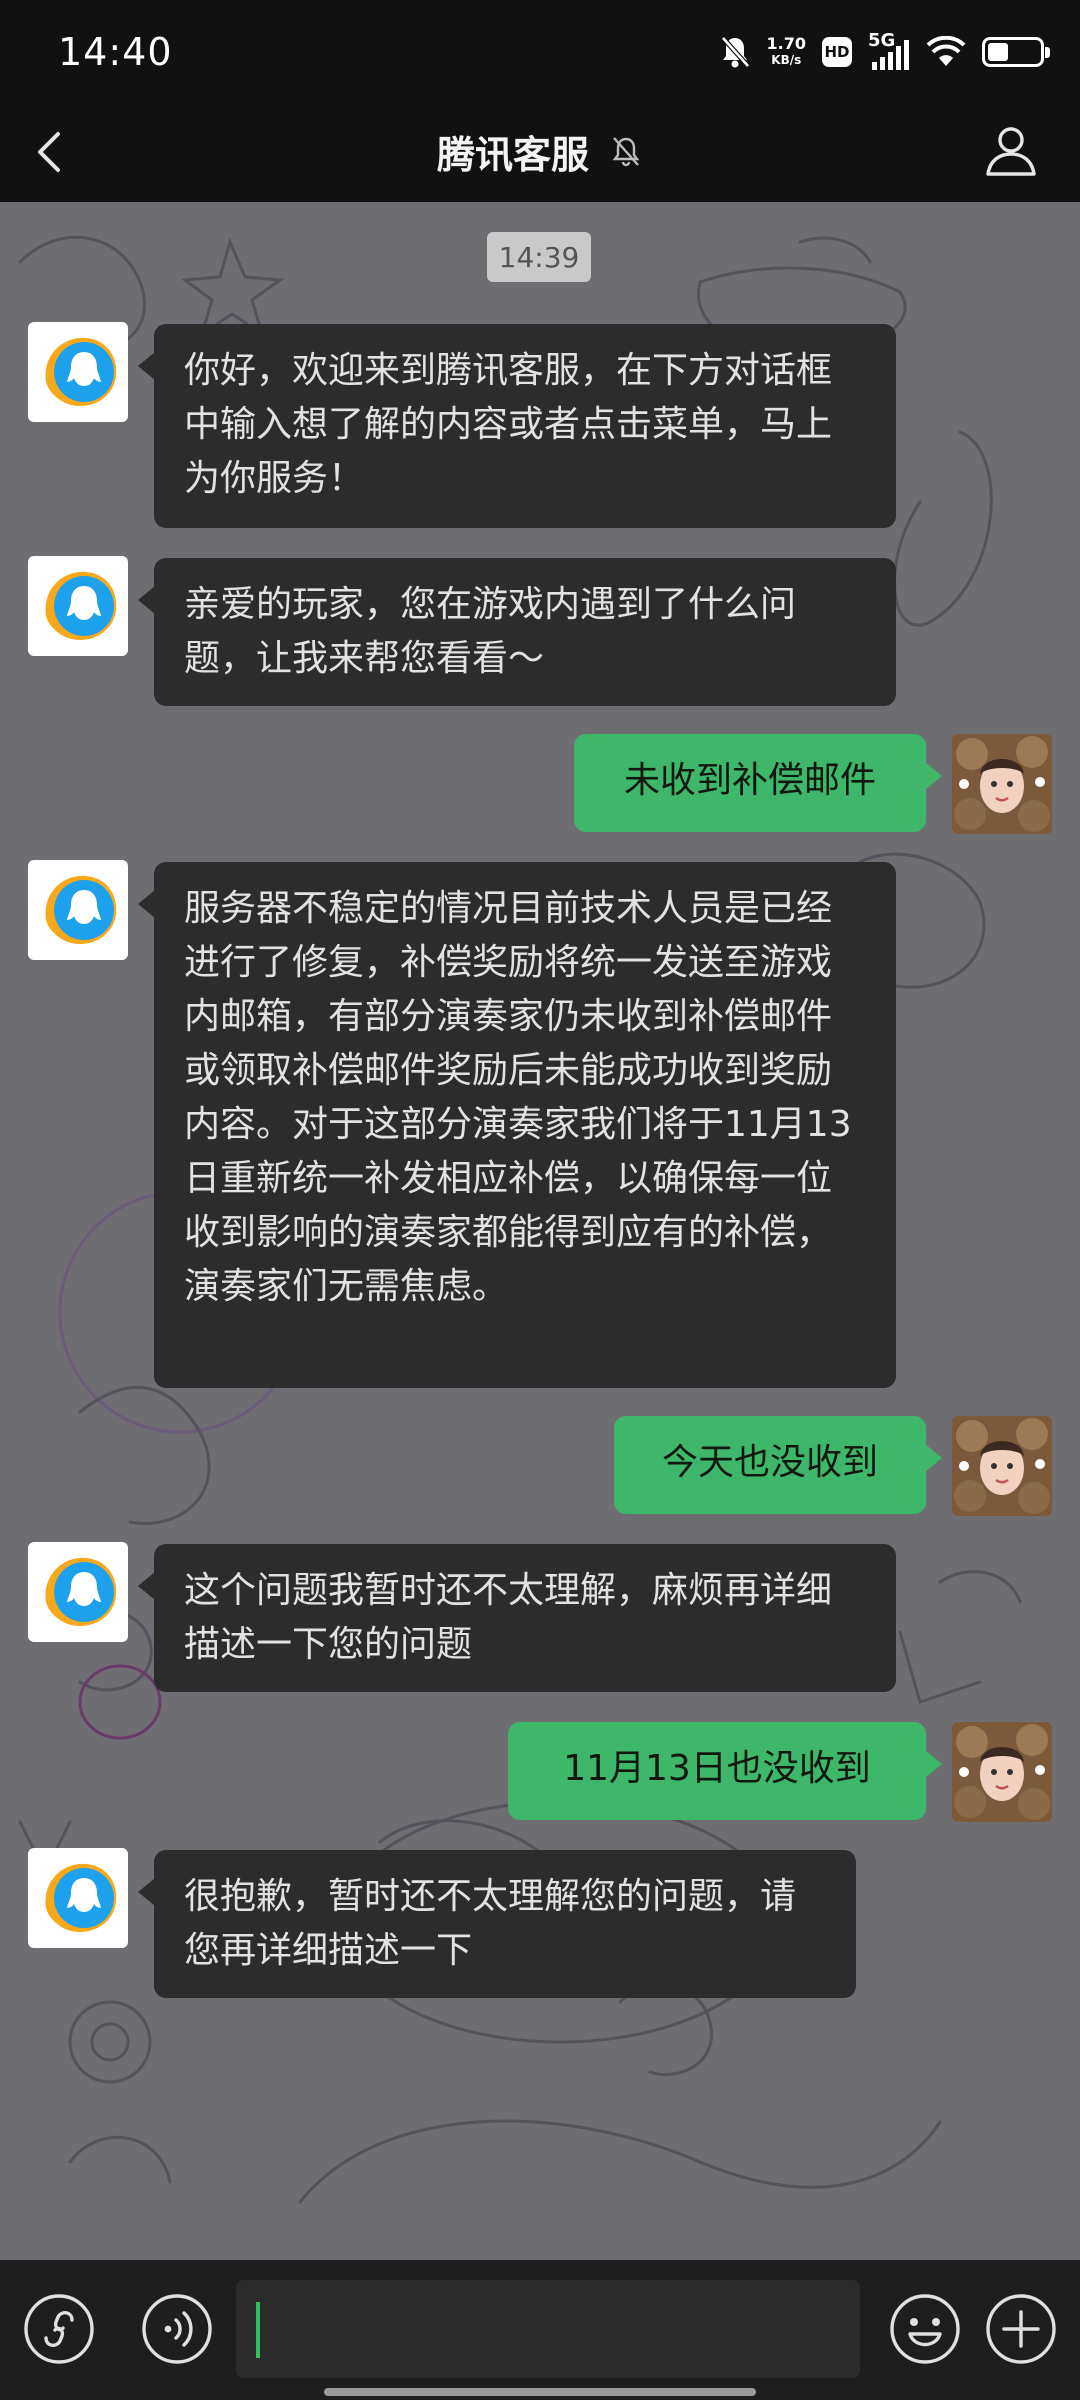  I want to click on mute-notification-icon, so click(626, 152).